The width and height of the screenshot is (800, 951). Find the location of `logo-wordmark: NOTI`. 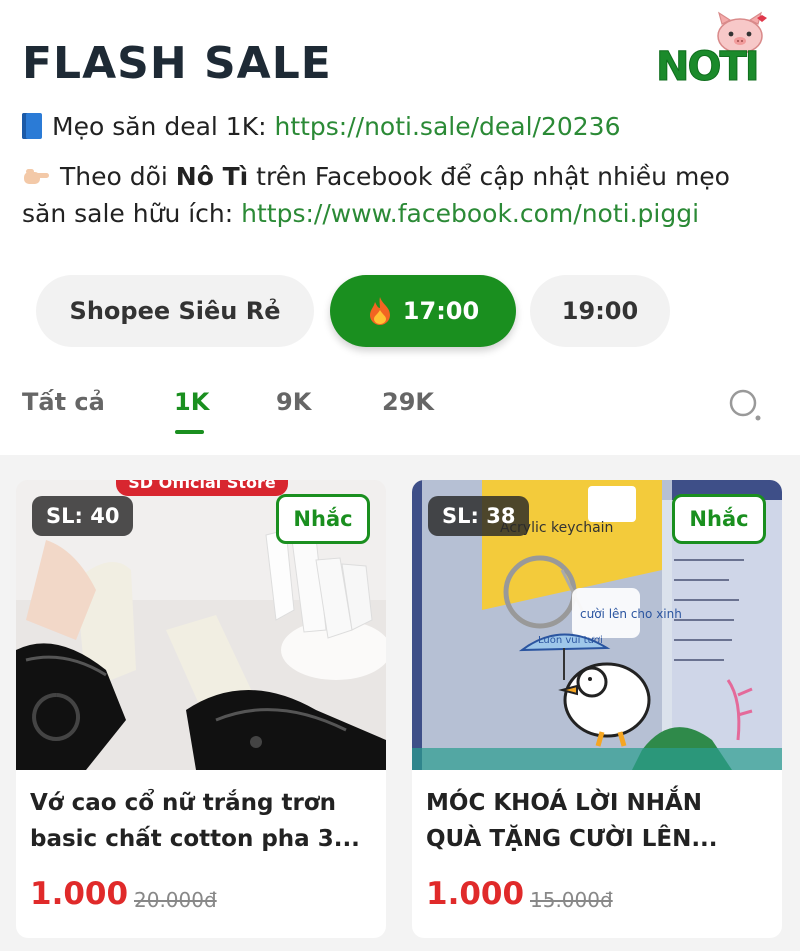

logo-wordmark: NOTI is located at coordinates (708, 67).